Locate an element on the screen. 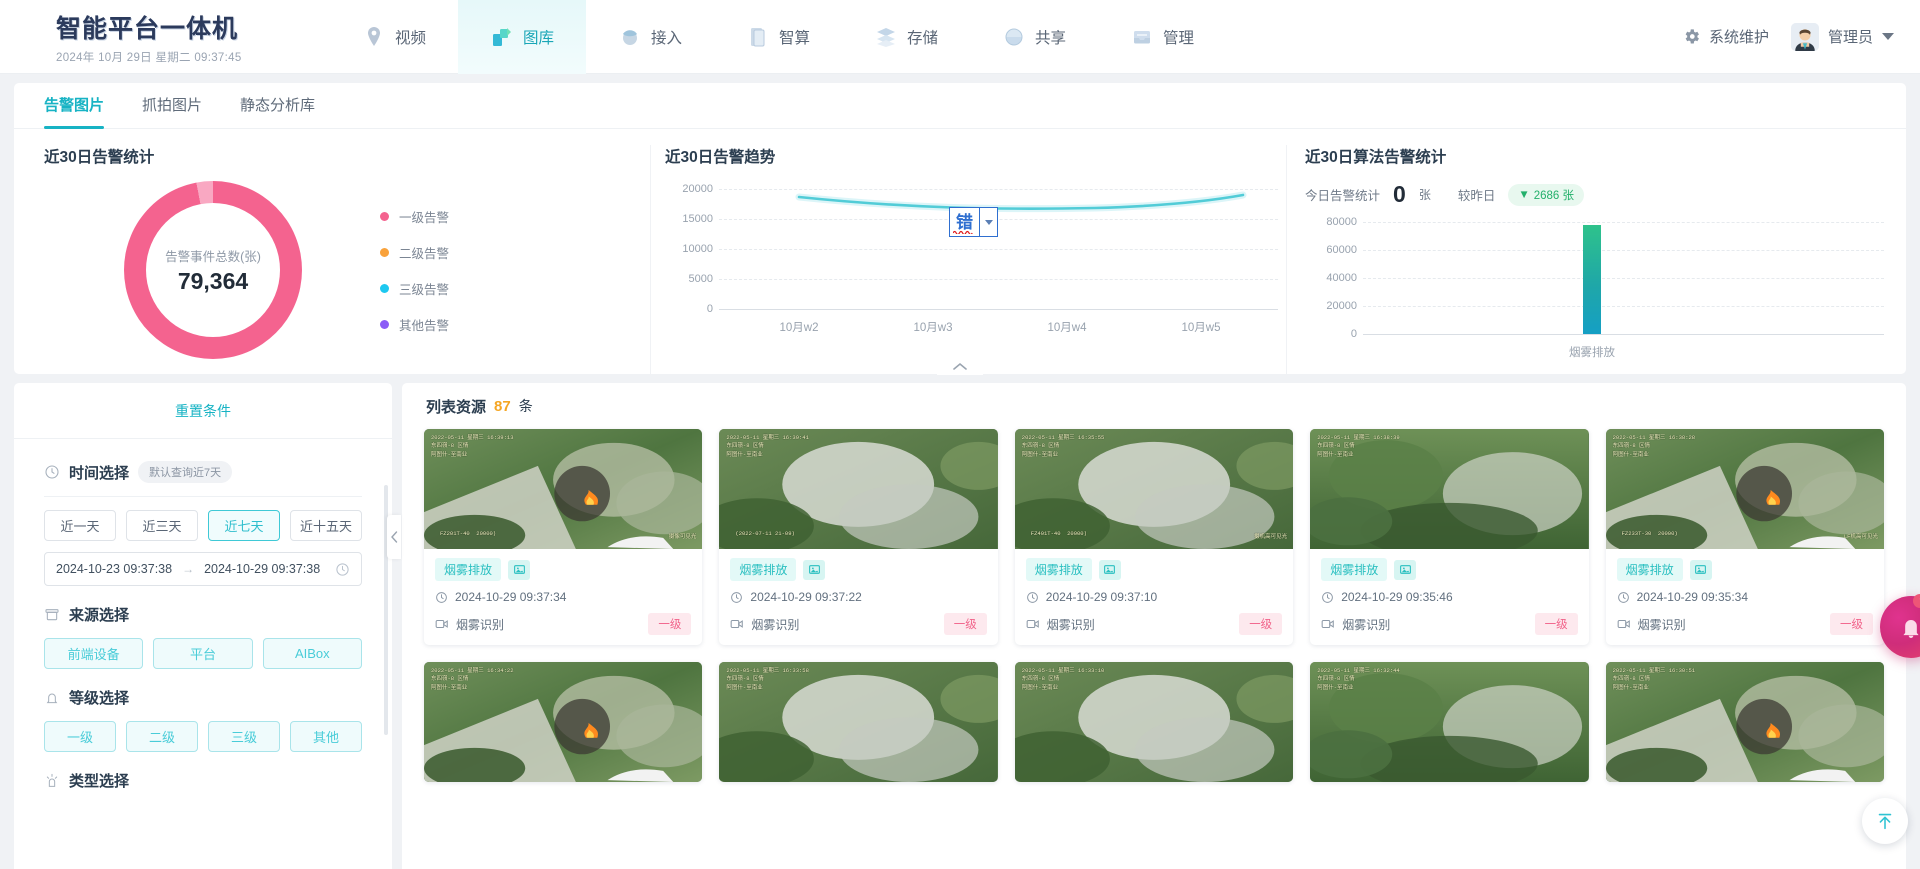 This screenshot has width=1920, height=869. header-right: 系统维护 管理员 is located at coordinates (1801, 36).